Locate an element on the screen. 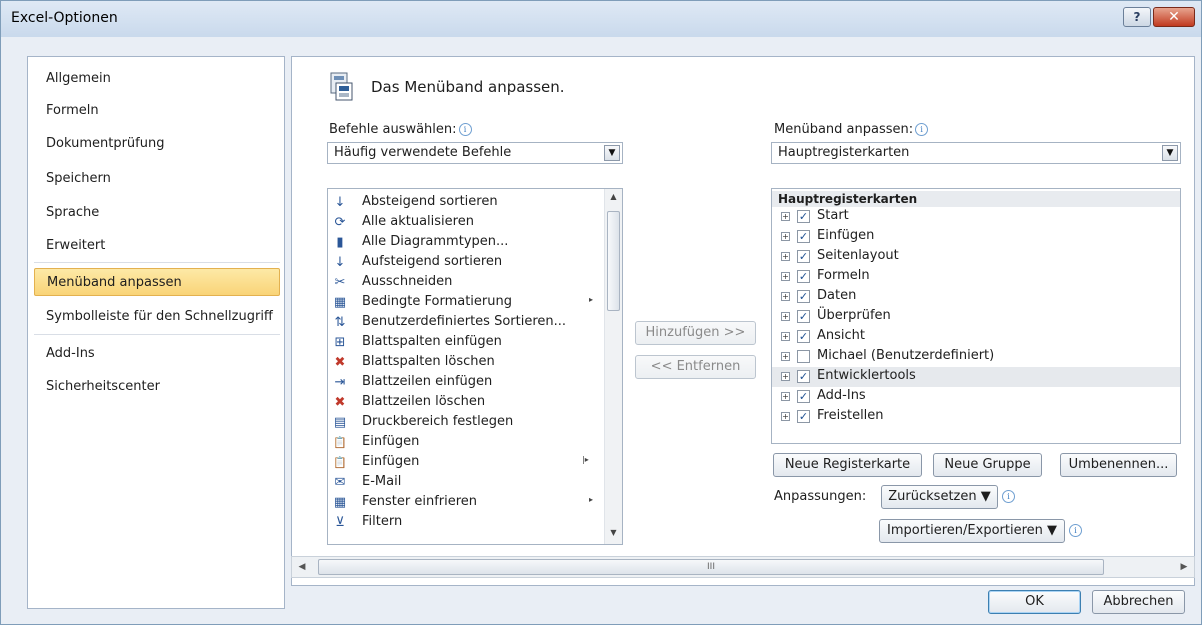 The height and width of the screenshot is (627, 1204). sidebar-item-erweitert: Erweitert is located at coordinates (157, 246).